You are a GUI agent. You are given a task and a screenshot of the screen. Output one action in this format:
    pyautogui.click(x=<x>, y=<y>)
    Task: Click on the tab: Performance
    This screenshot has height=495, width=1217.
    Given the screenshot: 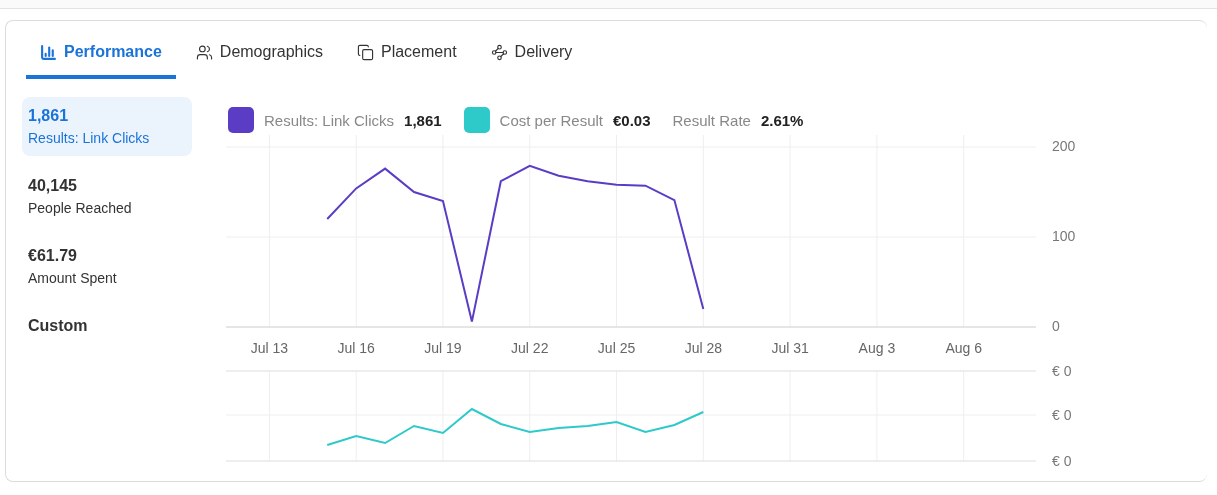 What is the action you would take?
    pyautogui.click(x=101, y=59)
    